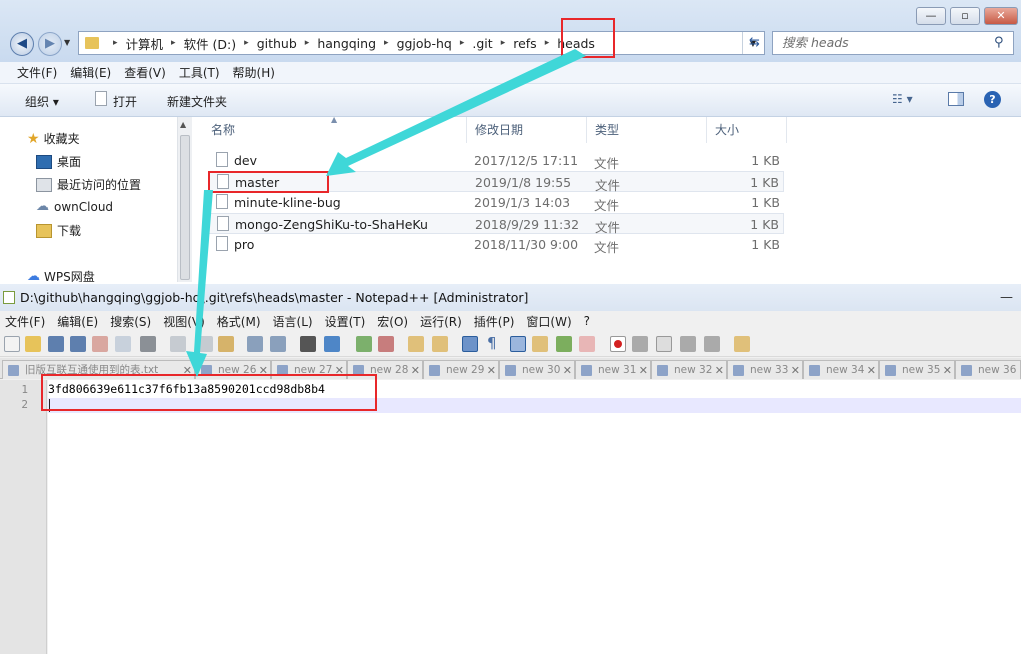  What do you see at coordinates (456, 112) in the screenshot?
I see `arrow-to-master` at bounding box center [456, 112].